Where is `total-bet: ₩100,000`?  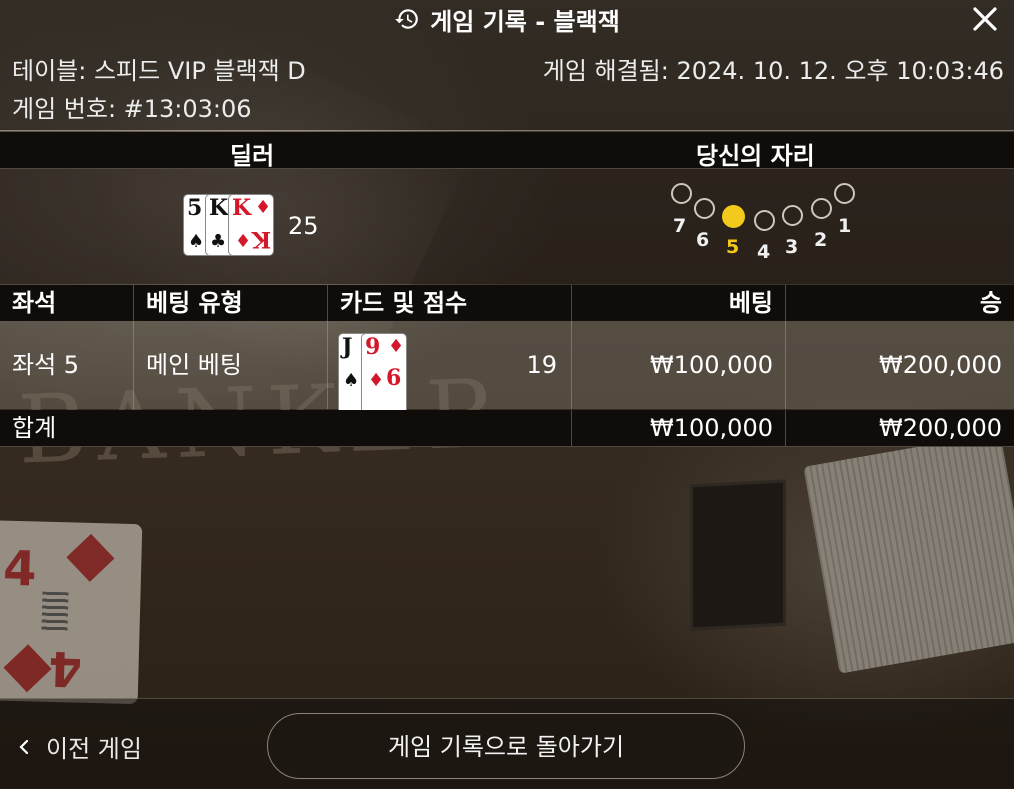
total-bet: ₩100,000 is located at coordinates (679, 428).